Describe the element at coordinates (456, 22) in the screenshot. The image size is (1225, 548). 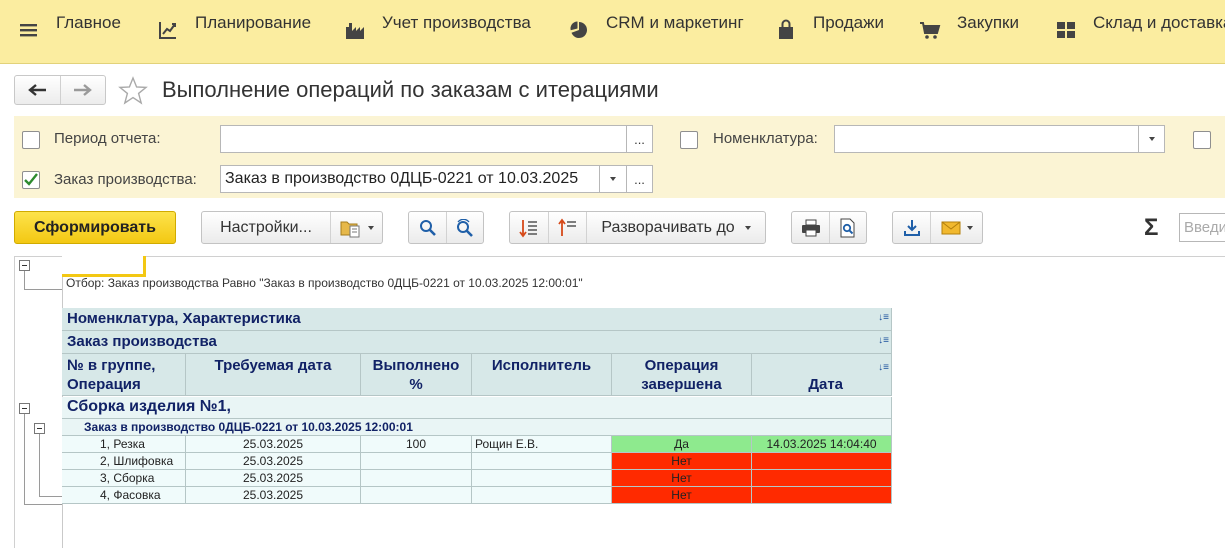
I see `menu-label: Учет производства` at that location.